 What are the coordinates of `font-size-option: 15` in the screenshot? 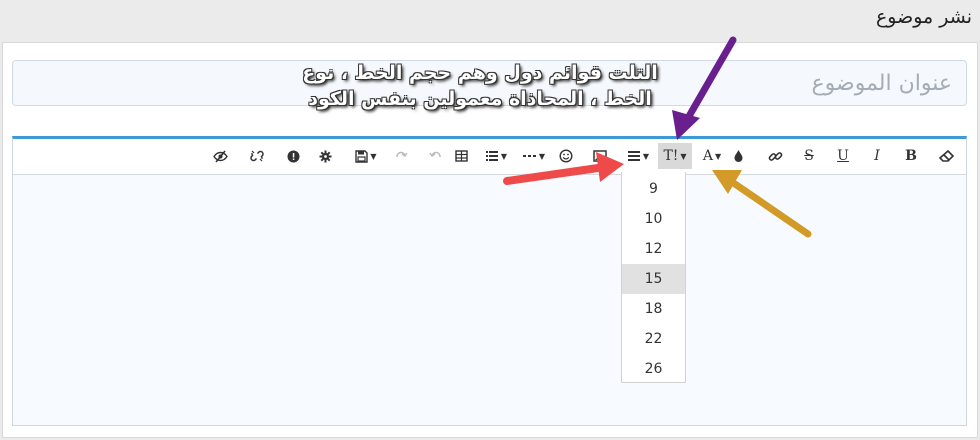 It's located at (653, 279).